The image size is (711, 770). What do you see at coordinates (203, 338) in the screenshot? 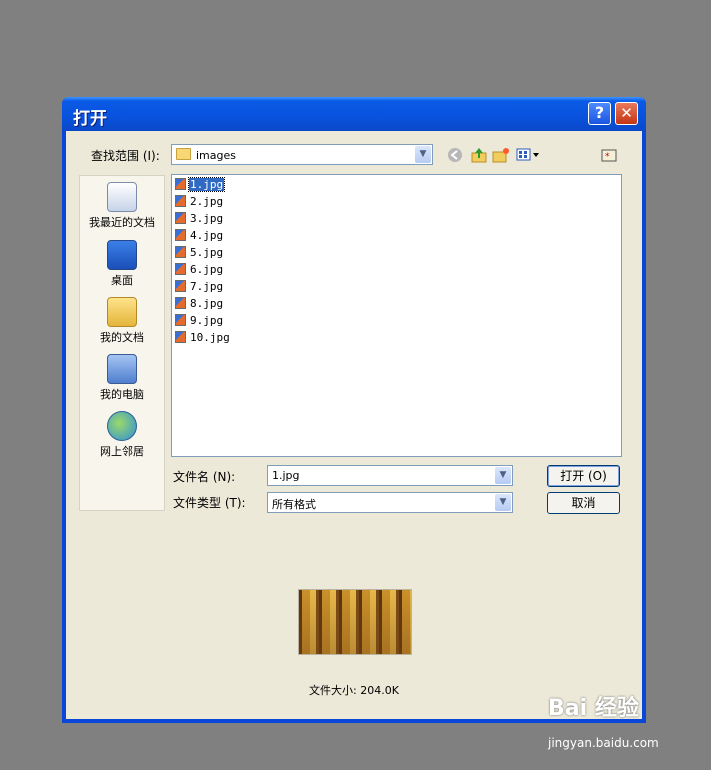
I see `list-item: 10.jpg` at bounding box center [203, 338].